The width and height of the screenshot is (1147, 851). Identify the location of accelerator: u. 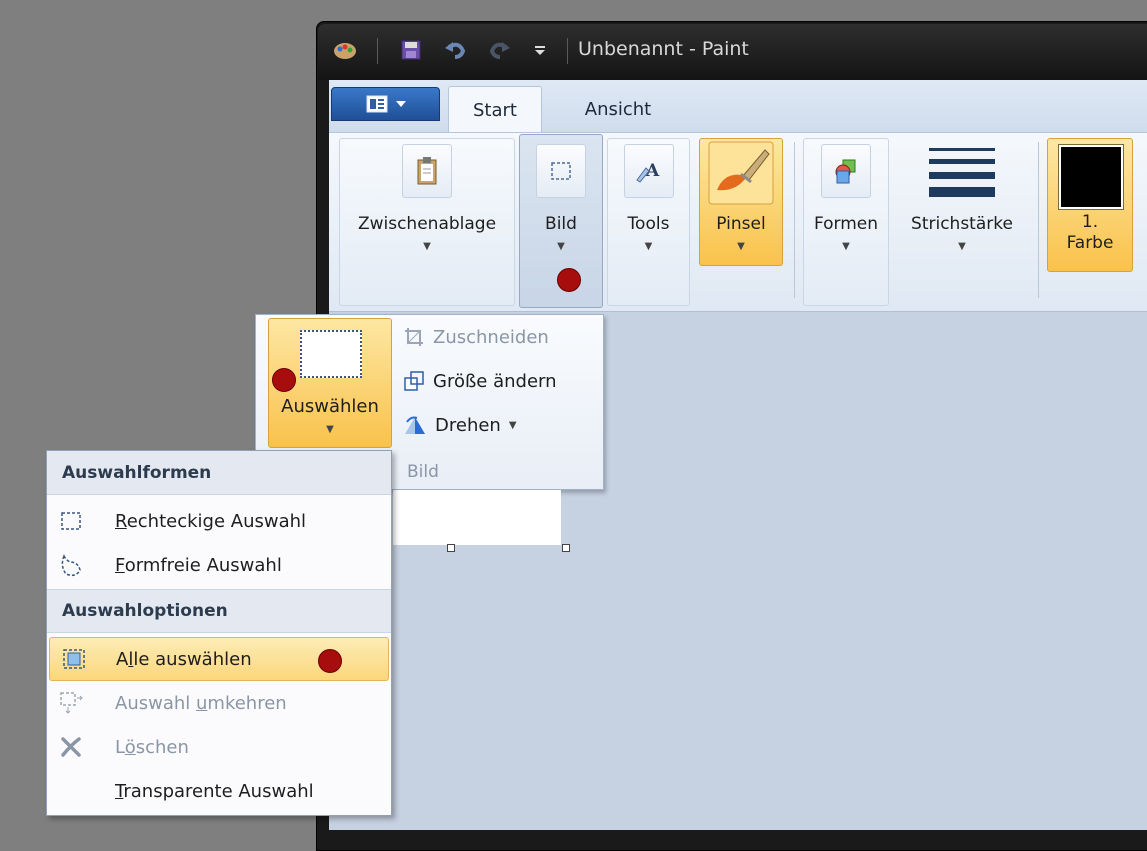
(201, 703).